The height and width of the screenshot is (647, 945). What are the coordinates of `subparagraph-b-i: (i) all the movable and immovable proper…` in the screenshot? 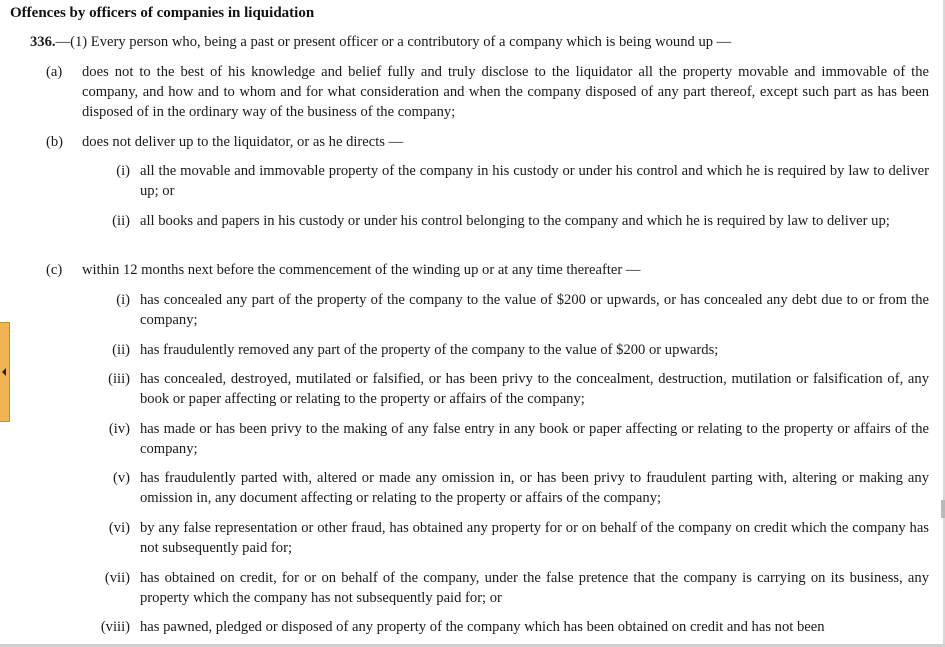 It's located at (507, 181).